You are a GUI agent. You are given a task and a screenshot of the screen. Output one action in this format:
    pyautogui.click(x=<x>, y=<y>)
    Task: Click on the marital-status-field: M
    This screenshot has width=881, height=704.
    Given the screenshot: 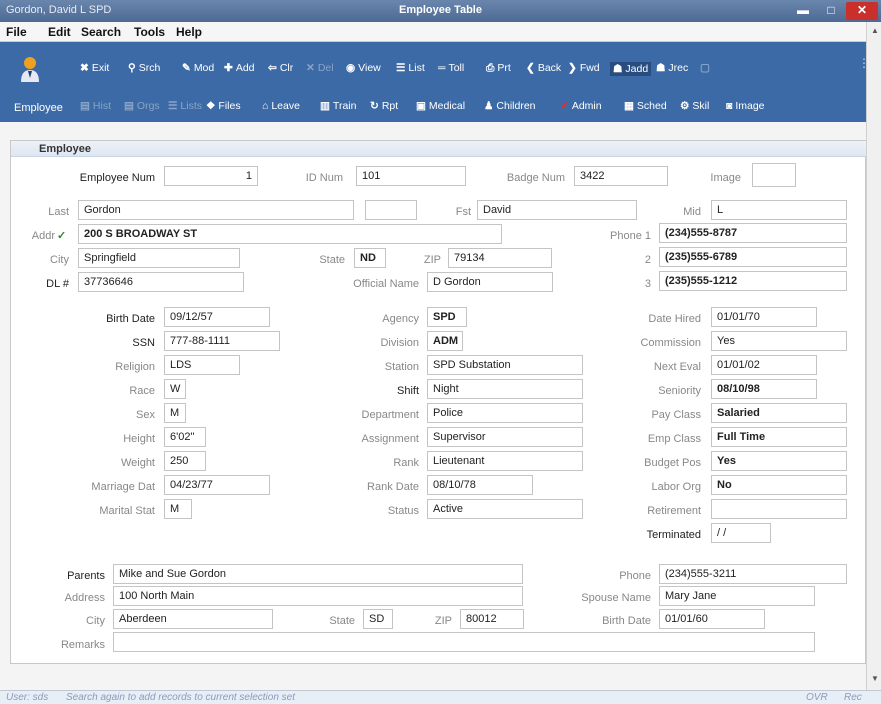 What is the action you would take?
    pyautogui.click(x=178, y=509)
    